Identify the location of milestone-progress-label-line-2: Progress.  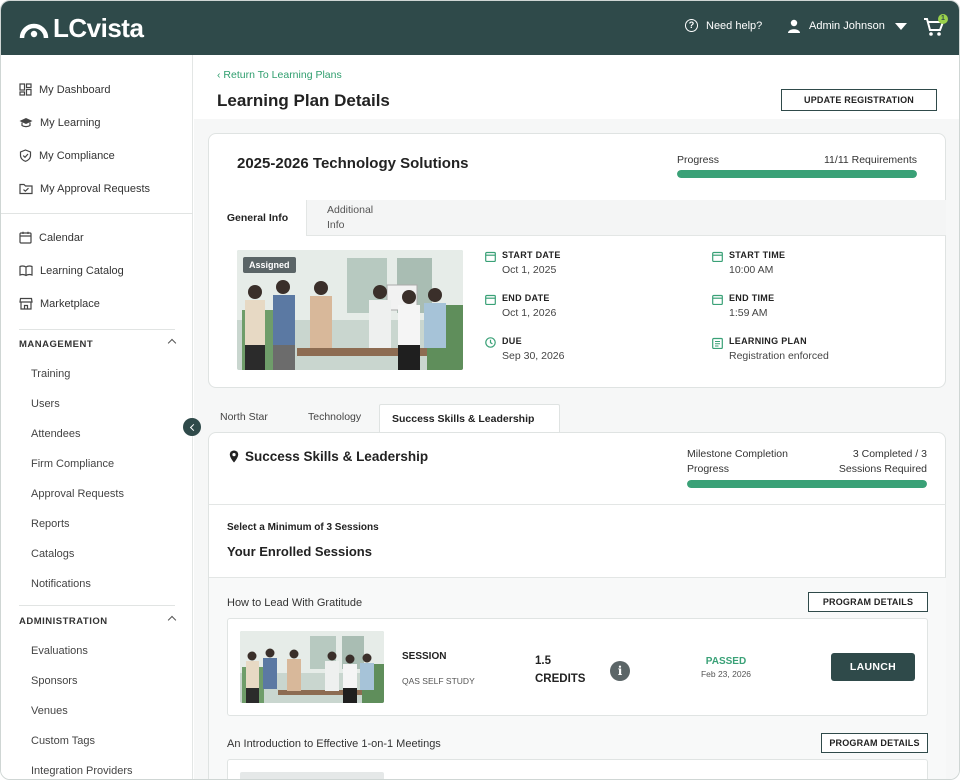
(708, 469).